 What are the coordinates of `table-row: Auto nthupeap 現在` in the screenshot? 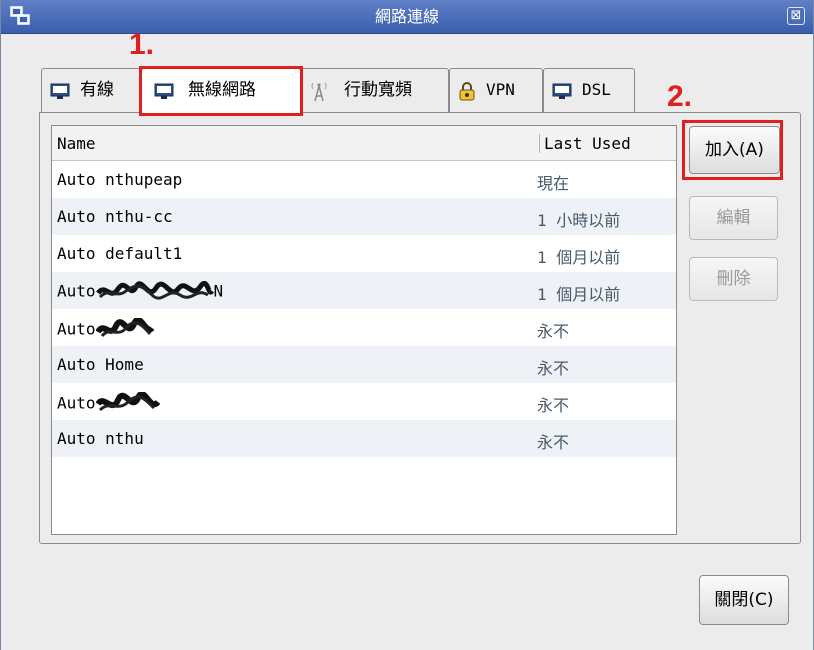 It's located at (364, 179).